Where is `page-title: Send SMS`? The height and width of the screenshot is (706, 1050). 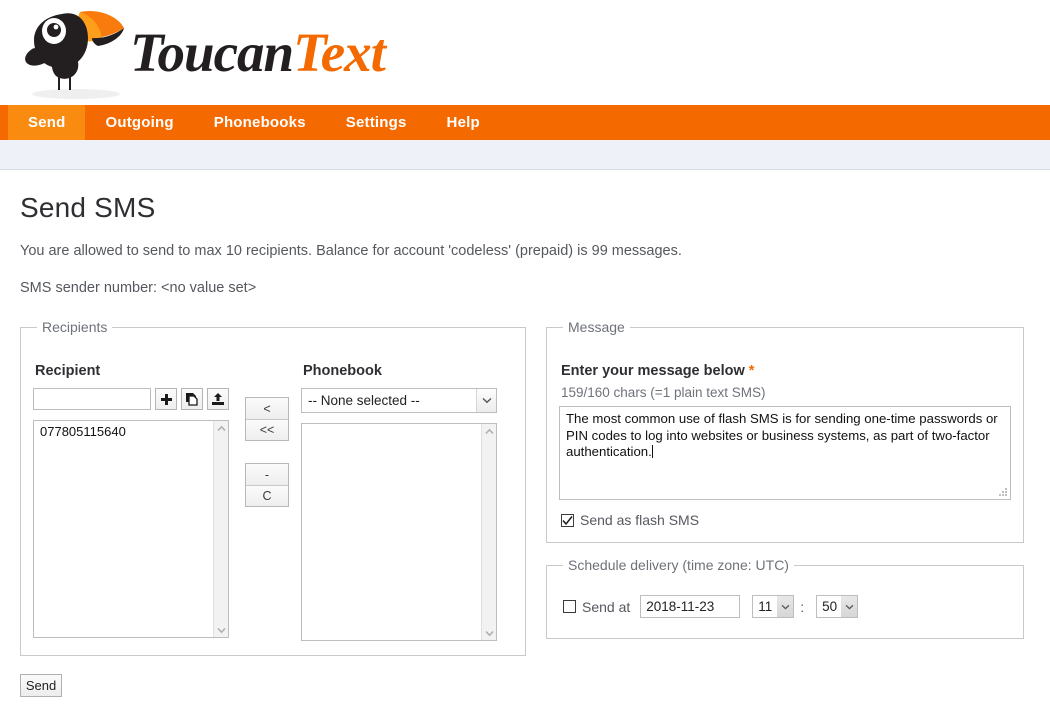
page-title: Send SMS is located at coordinates (88, 207).